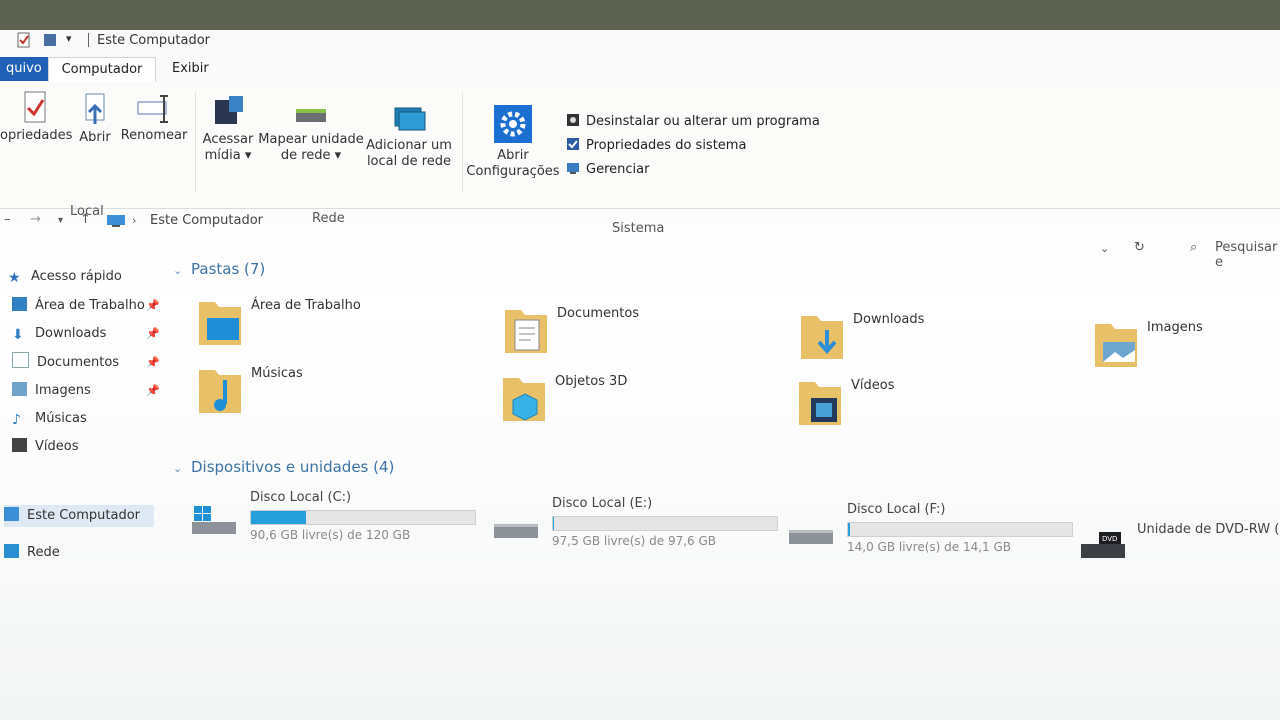 The image size is (1280, 720). I want to click on breadcrumb: Este Computador, so click(206, 220).